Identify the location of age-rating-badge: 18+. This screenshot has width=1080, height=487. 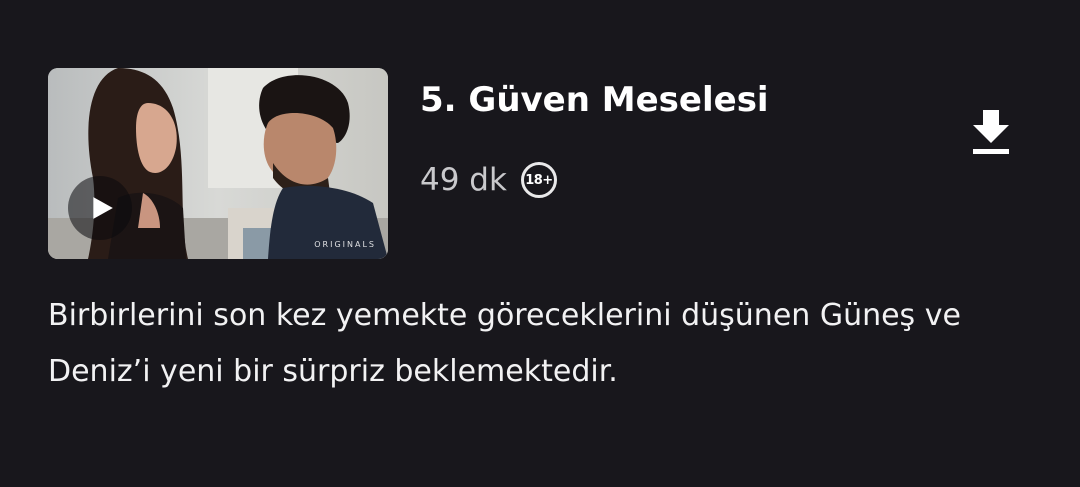
(538, 180).